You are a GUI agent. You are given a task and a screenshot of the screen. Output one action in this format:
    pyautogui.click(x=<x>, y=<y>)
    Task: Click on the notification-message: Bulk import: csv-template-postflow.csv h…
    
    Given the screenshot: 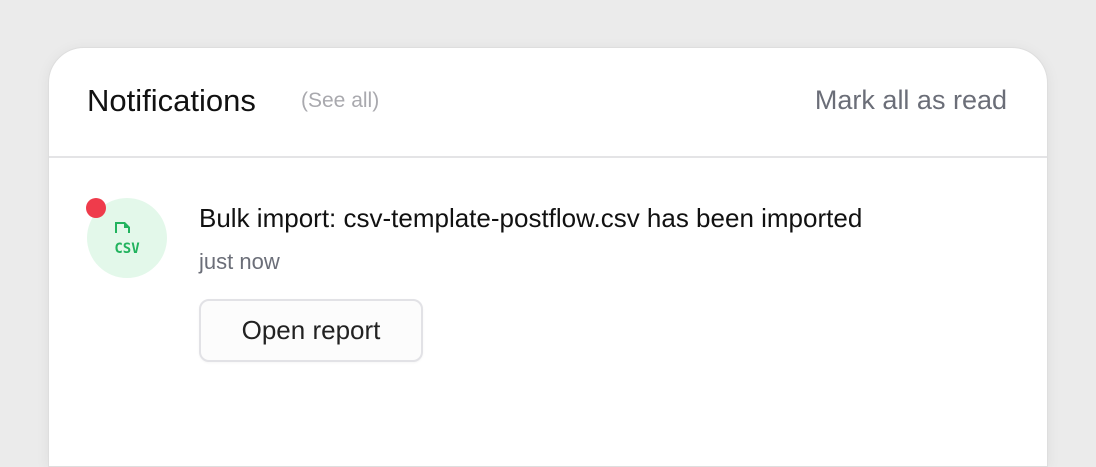 What is the action you would take?
    pyautogui.click(x=531, y=218)
    